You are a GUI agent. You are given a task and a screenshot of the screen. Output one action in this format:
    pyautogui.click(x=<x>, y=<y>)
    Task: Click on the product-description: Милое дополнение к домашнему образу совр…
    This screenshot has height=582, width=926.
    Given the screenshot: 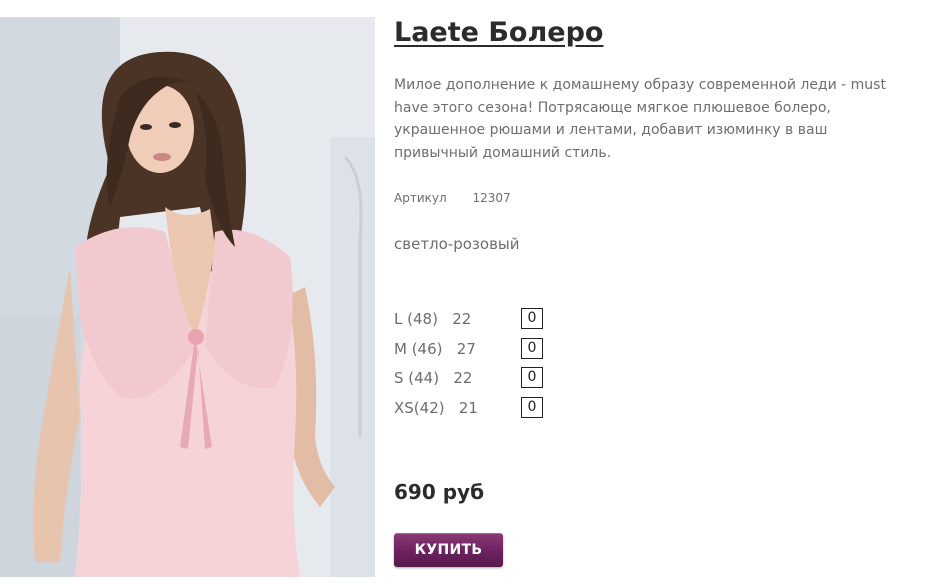 What is the action you would take?
    pyautogui.click(x=640, y=119)
    